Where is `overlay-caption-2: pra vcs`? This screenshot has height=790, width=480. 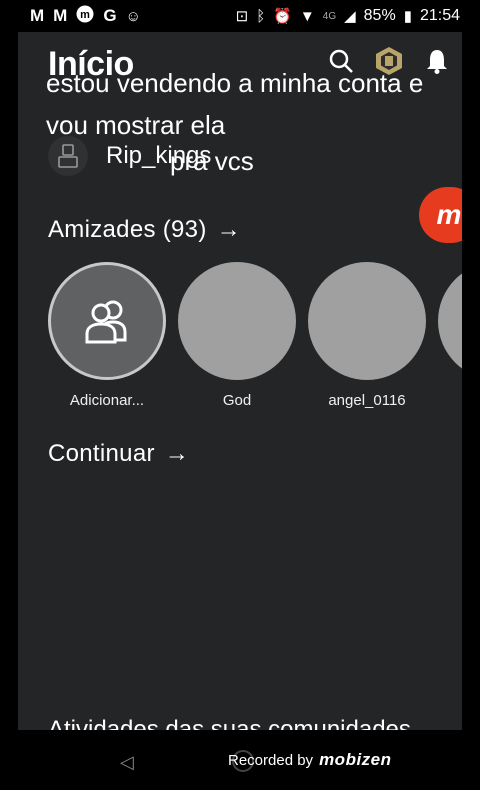
overlay-caption-2: pra vcs is located at coordinates (212, 161).